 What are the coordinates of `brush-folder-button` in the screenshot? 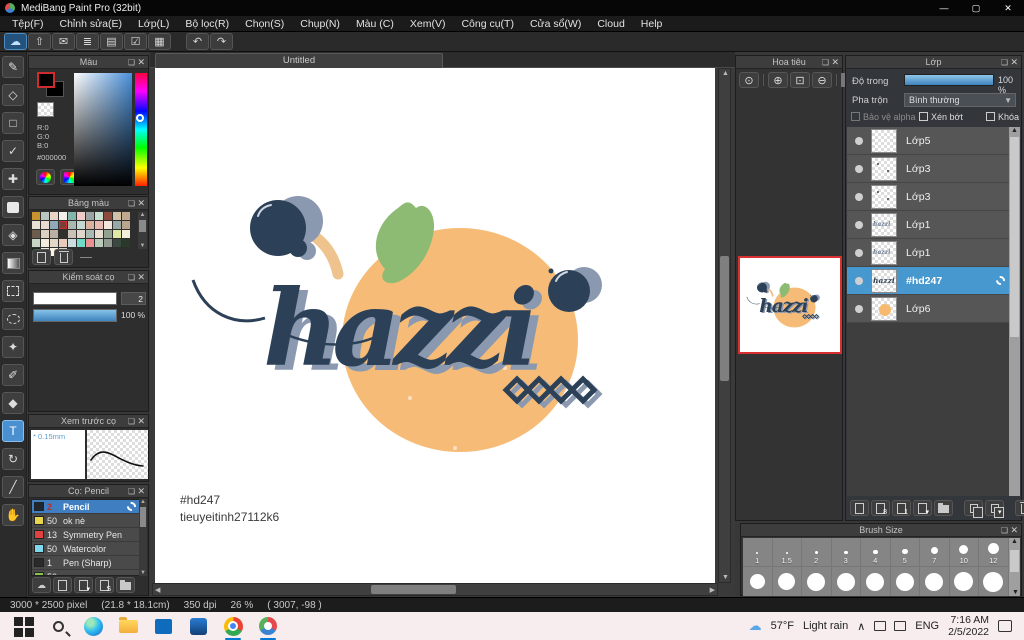 It's located at (125, 585).